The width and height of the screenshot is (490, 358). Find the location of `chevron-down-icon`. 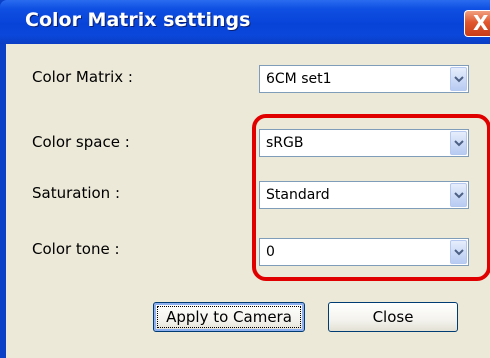

chevron-down-icon is located at coordinates (459, 79).